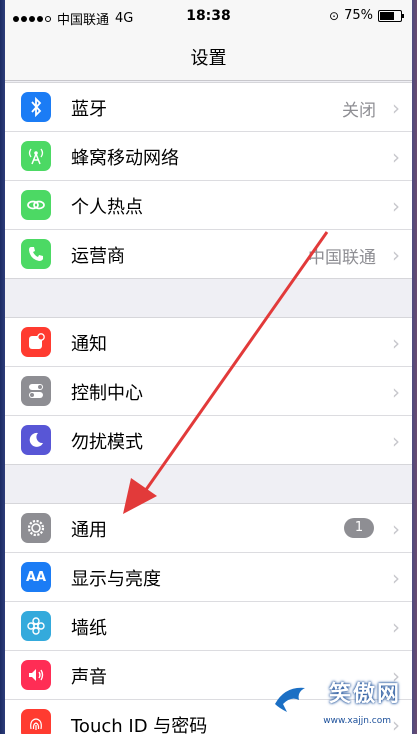  I want to click on watermark-logo: 笑傲网 www.xajjn.com, so click(341, 702).